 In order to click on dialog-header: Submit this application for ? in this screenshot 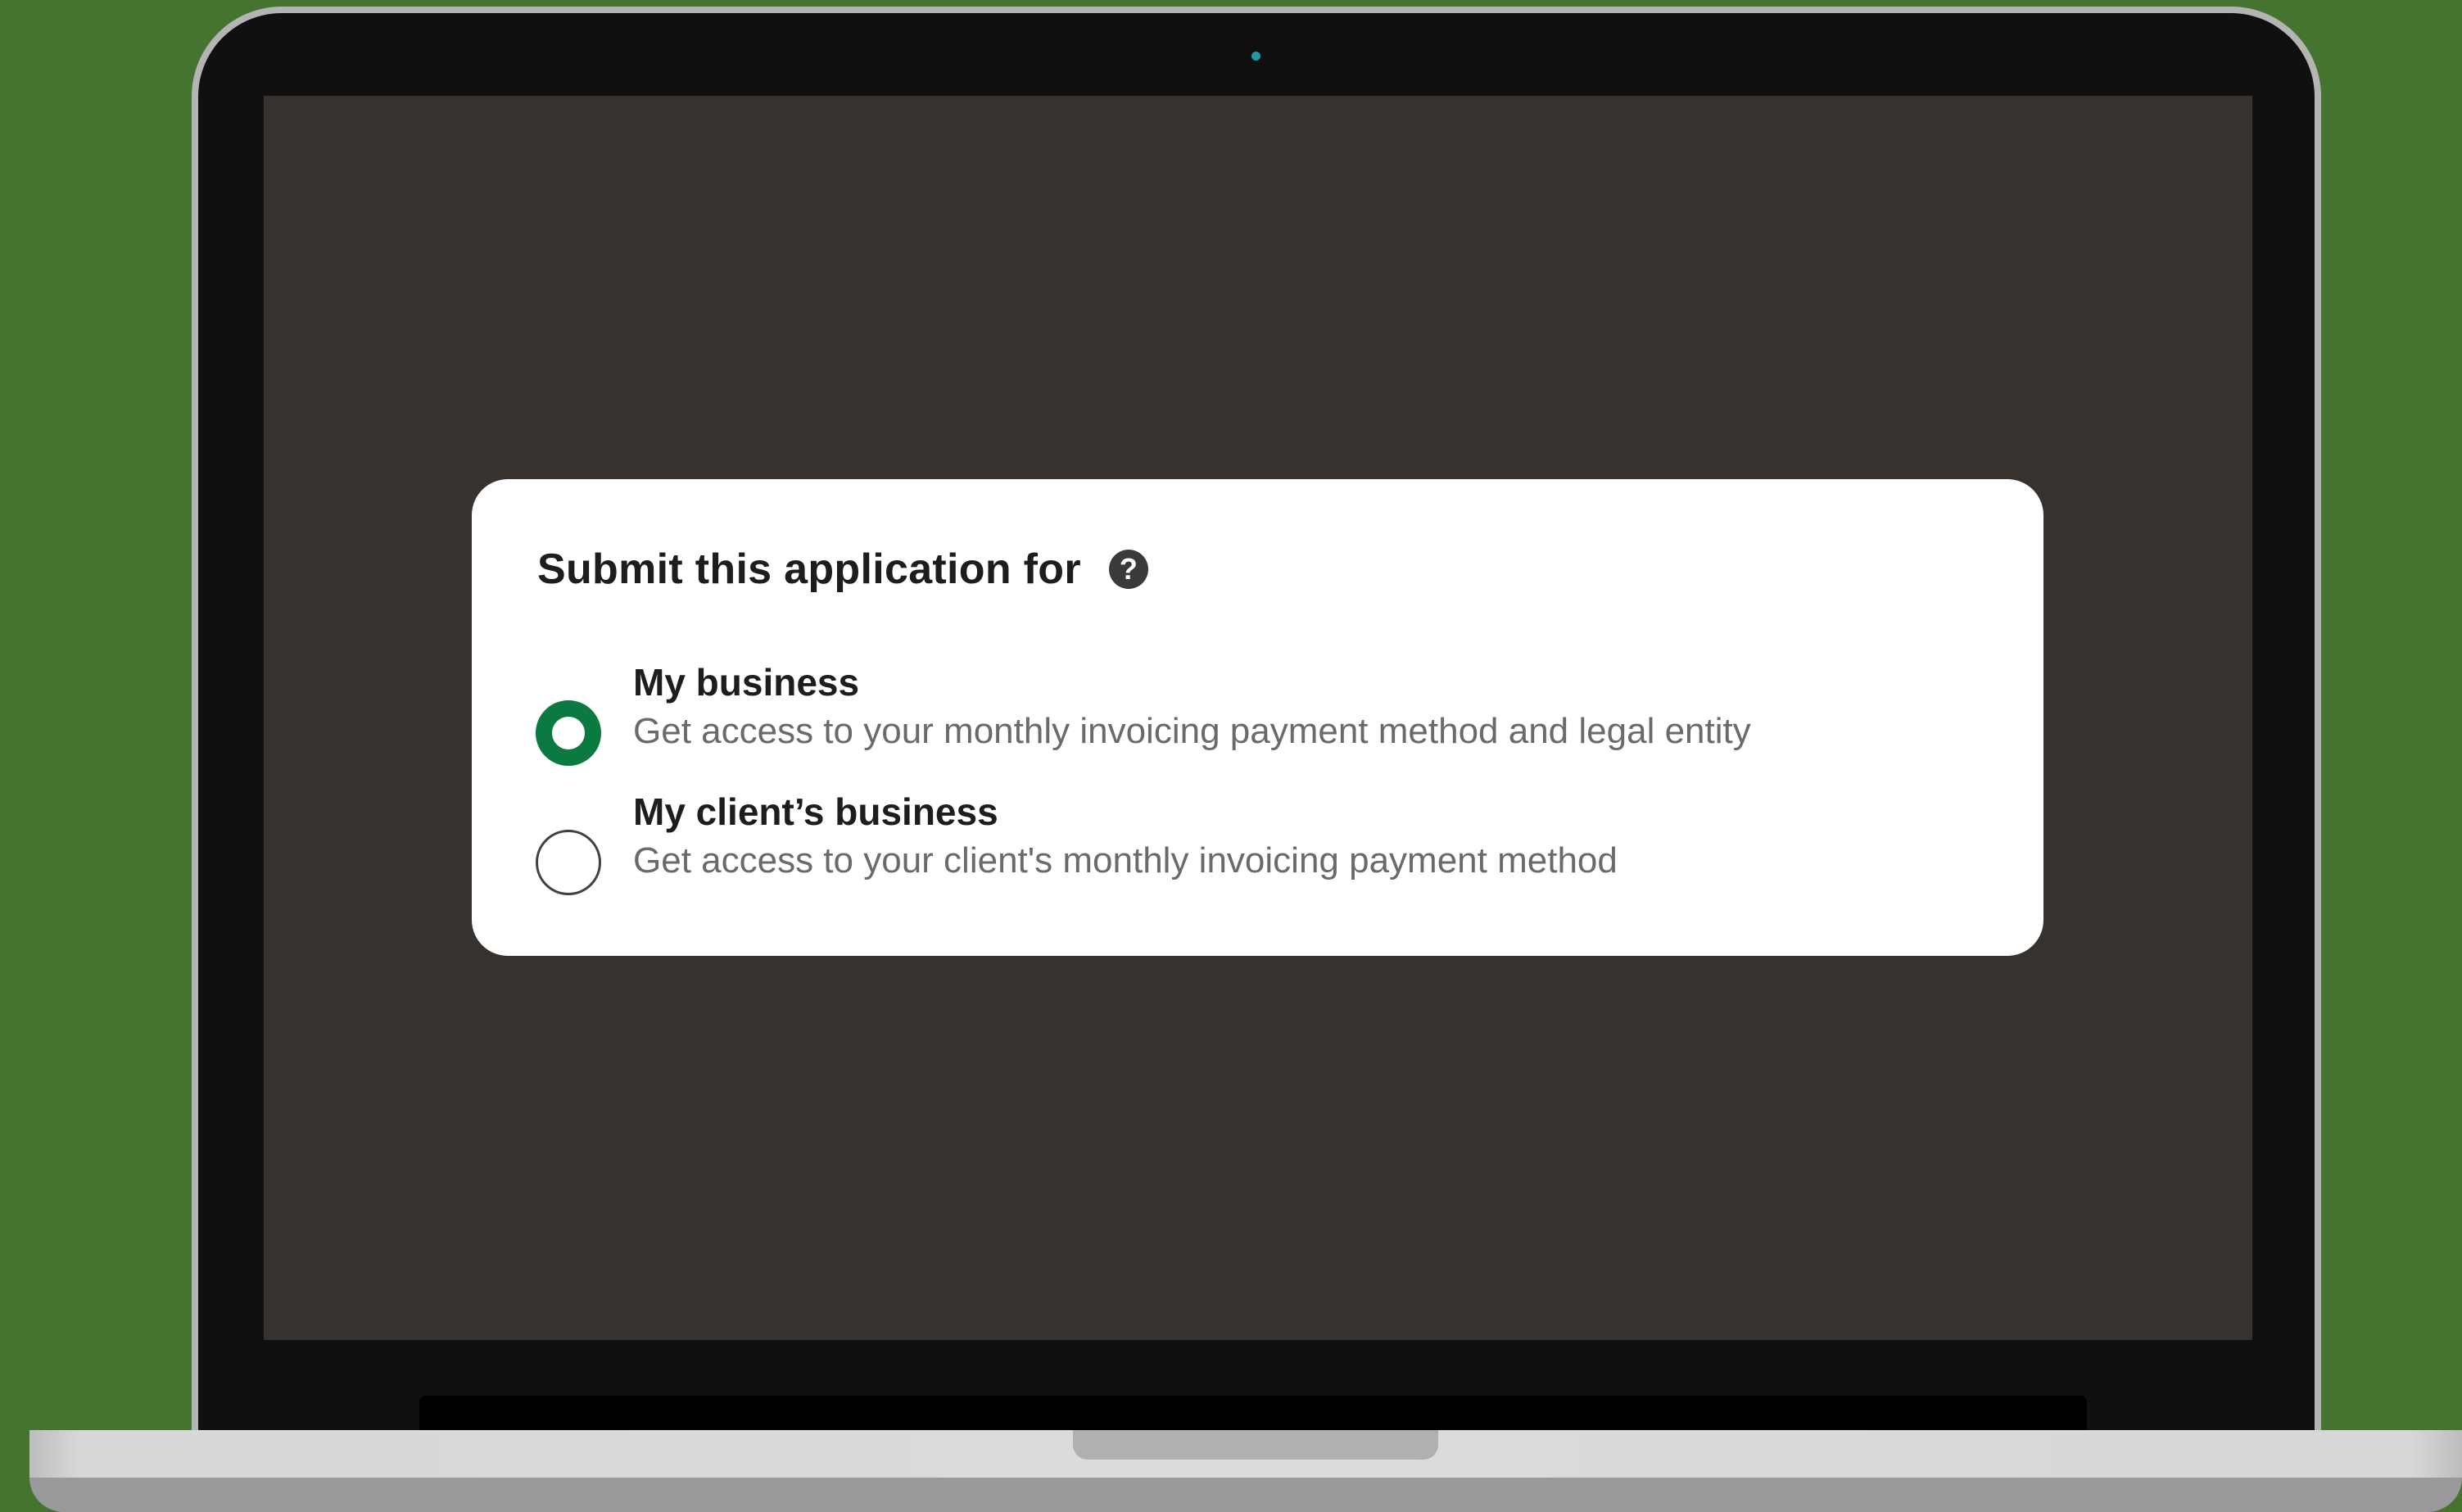, I will do `click(842, 569)`.